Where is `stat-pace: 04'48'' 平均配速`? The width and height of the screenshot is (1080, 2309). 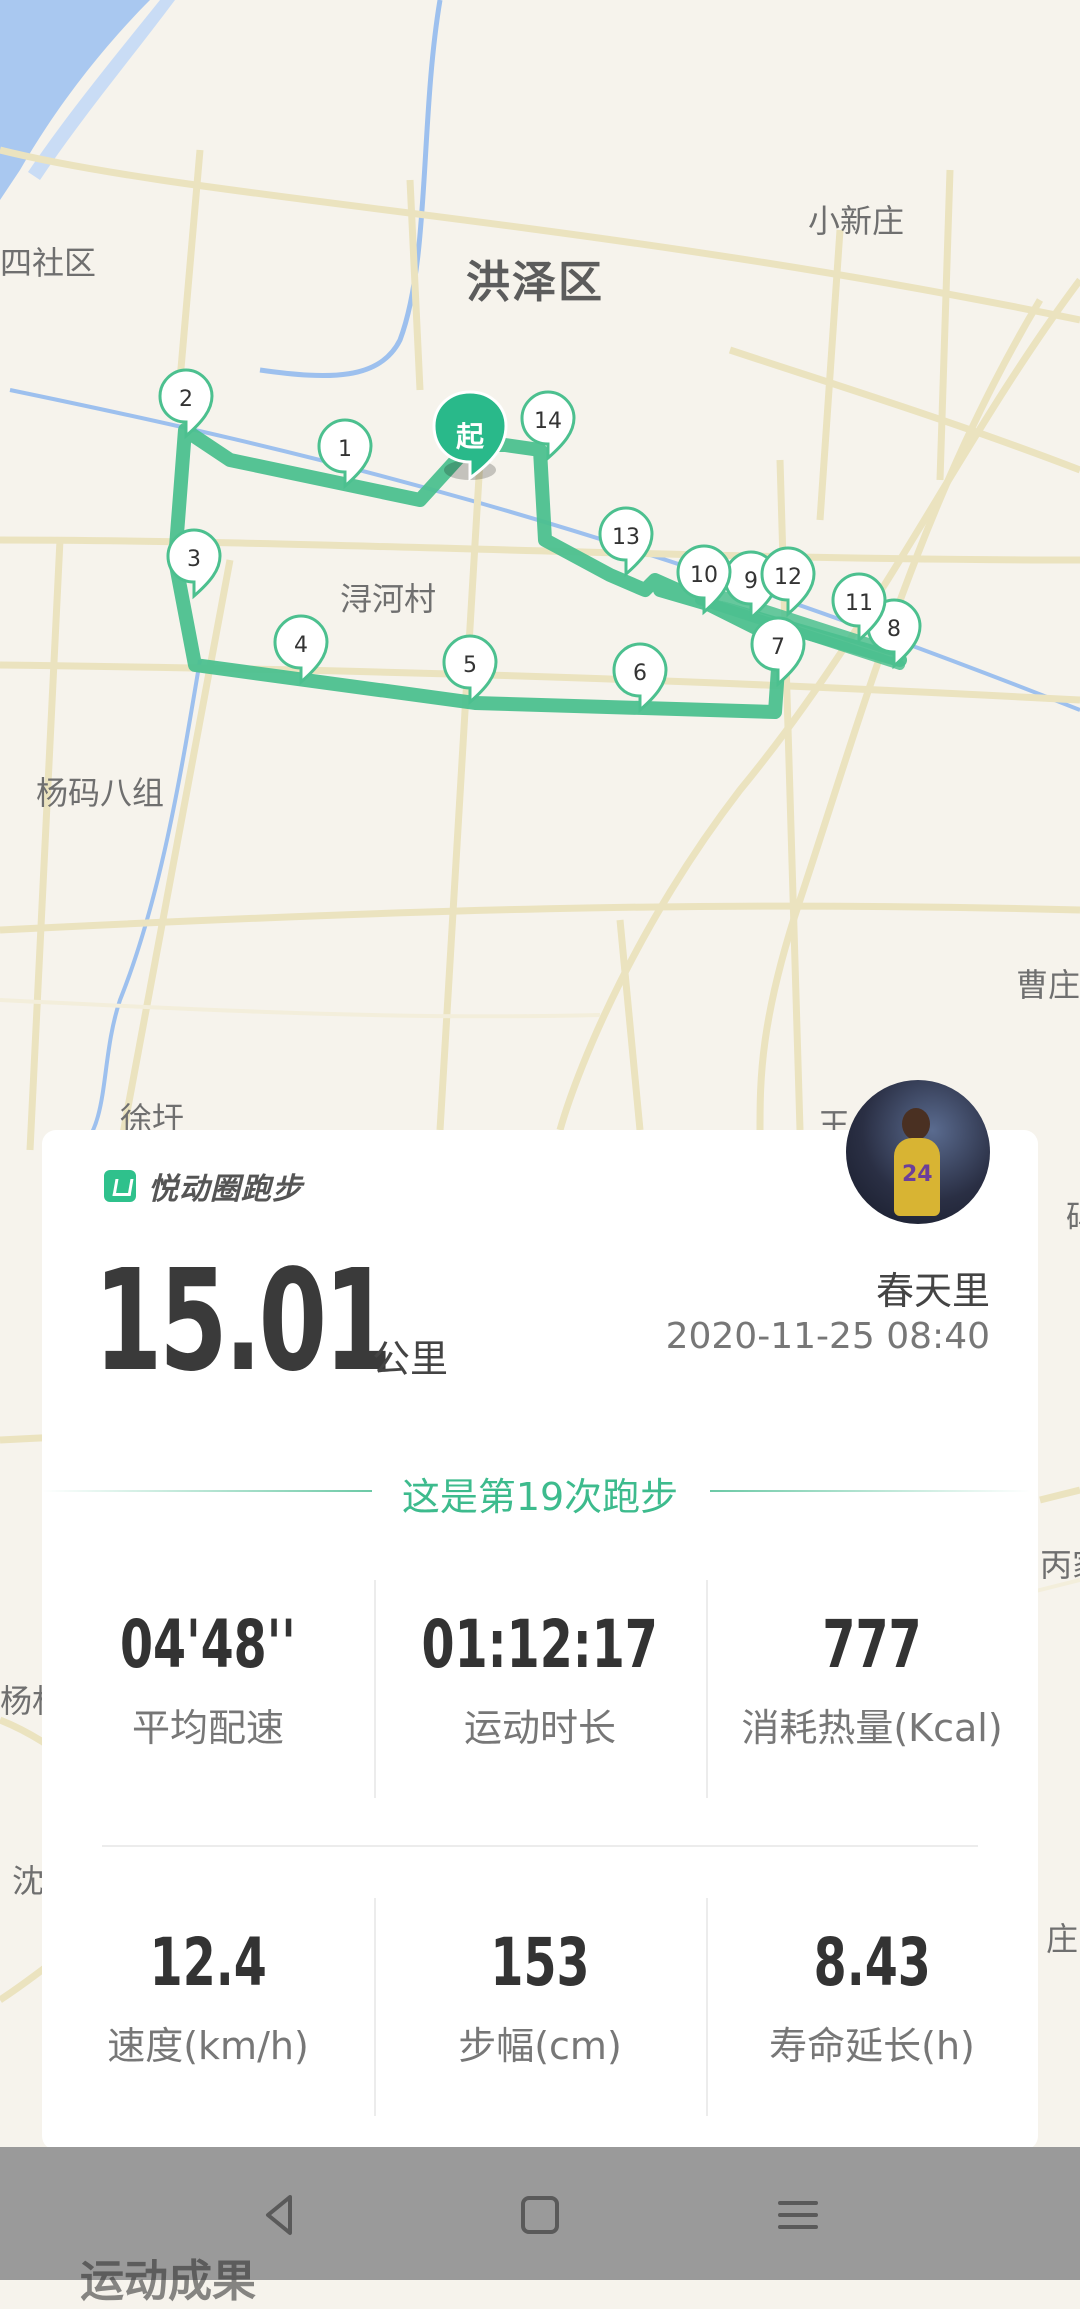
stat-pace: 04'48'' 平均配速 is located at coordinates (208, 1679).